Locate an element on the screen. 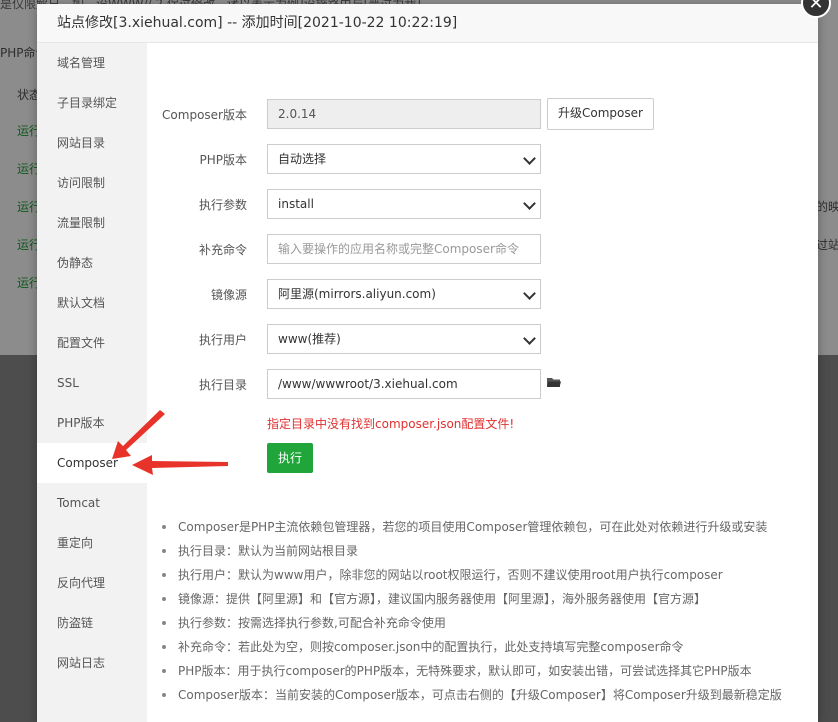  arrow-horizontal is located at coordinates (180, 465).